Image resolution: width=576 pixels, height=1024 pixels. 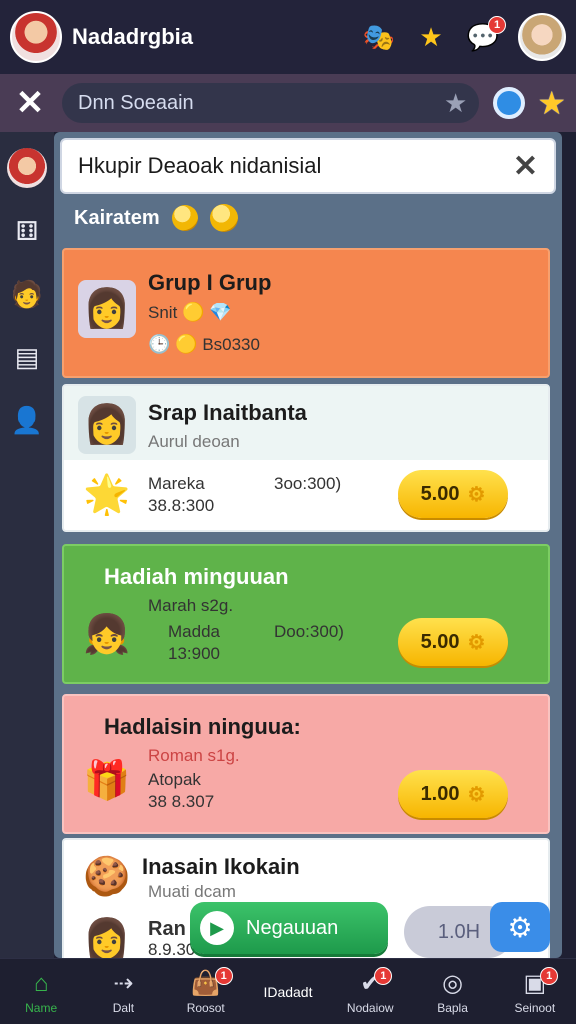 I want to click on rail-avatar, so click(x=27, y=168).